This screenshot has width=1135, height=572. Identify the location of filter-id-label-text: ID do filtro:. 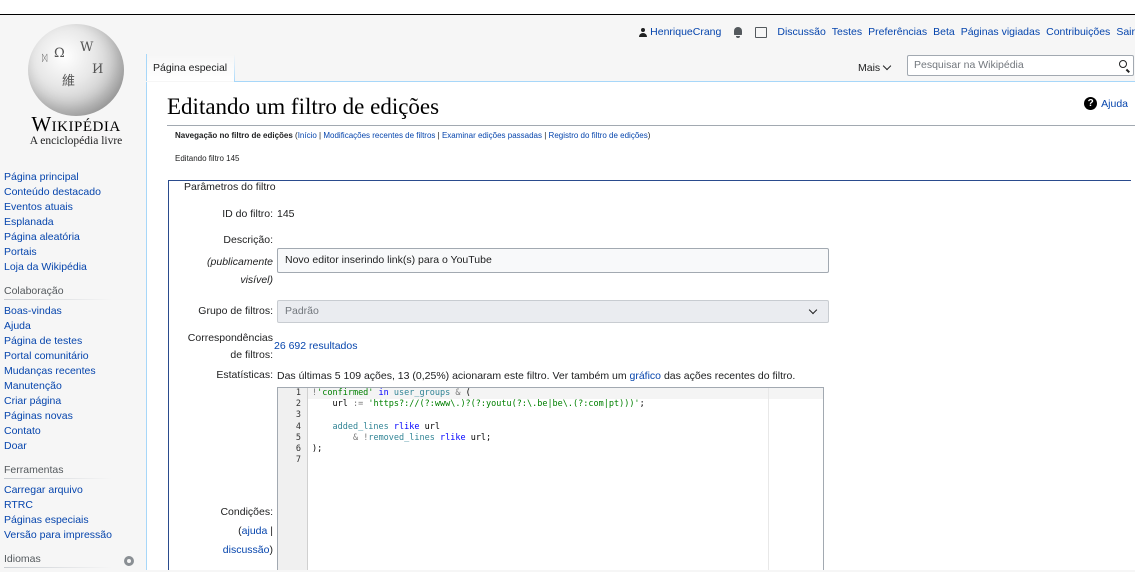
(247, 214).